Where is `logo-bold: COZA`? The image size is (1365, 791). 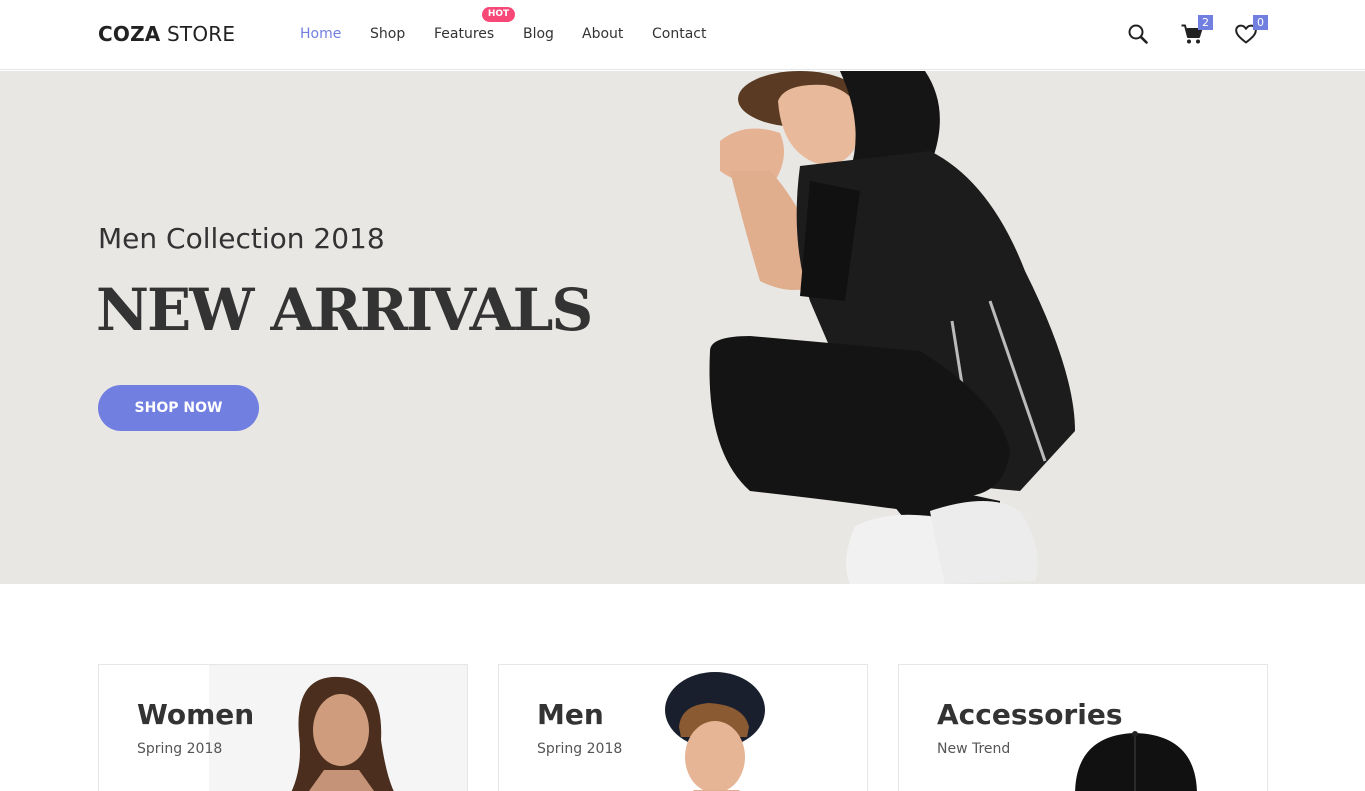
logo-bold: COZA is located at coordinates (129, 34).